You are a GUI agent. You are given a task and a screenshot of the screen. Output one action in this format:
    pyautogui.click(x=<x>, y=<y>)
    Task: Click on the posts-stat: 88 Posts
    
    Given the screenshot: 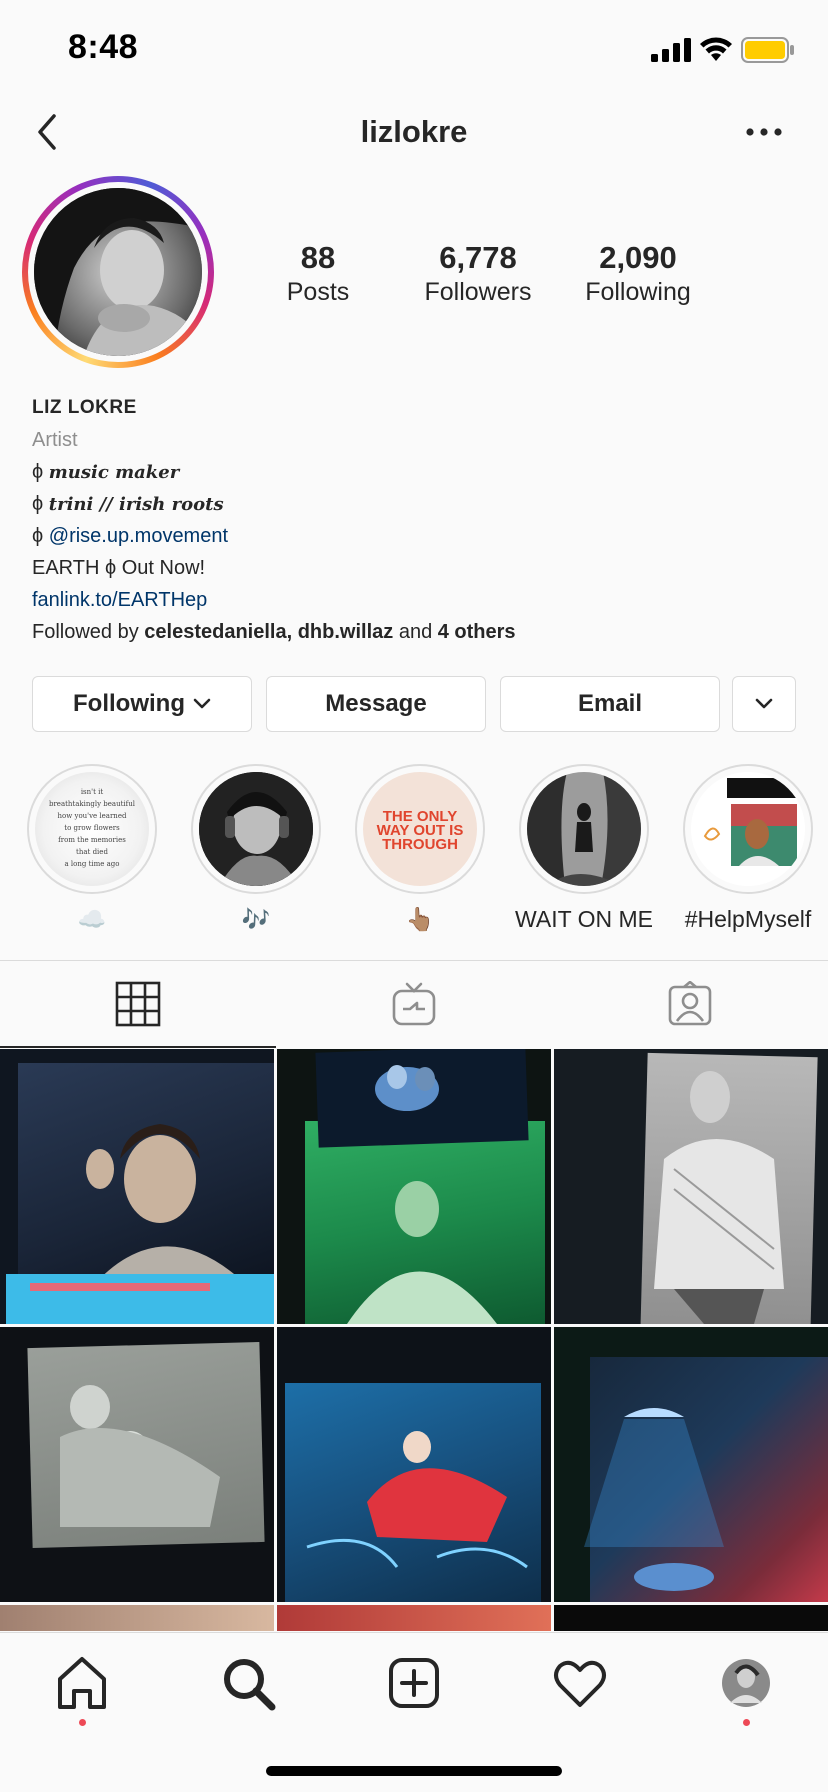 What is the action you would take?
    pyautogui.click(x=318, y=275)
    